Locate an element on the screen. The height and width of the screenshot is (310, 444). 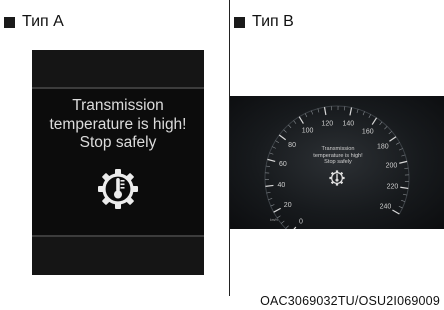
gauge-tick-label: 220 is located at coordinates (393, 187).